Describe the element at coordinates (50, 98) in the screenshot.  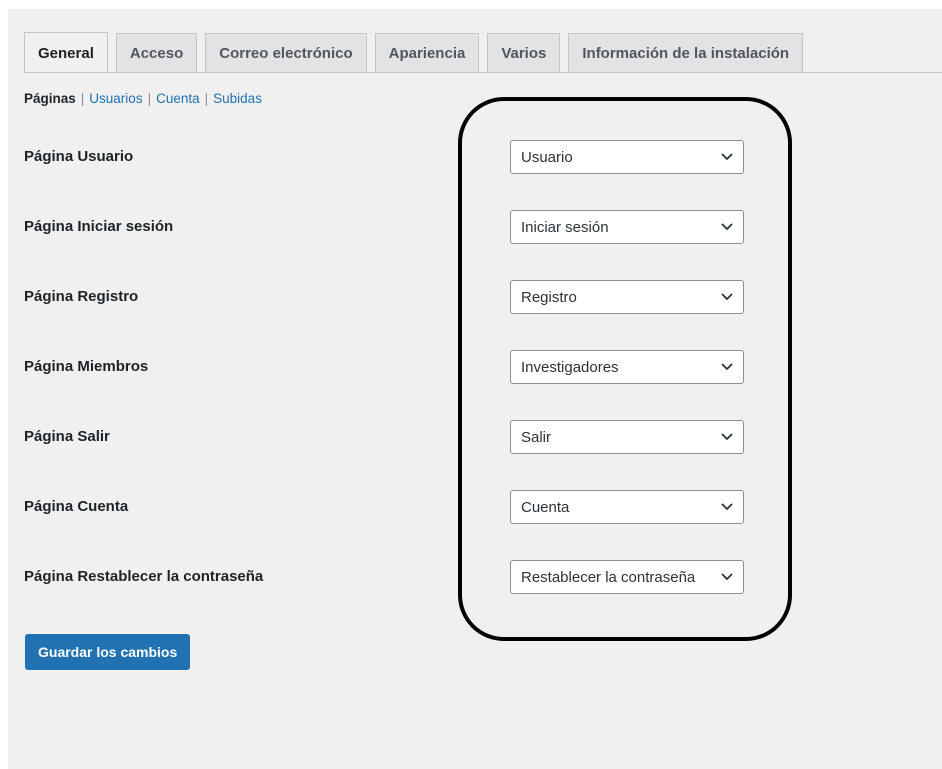
I see `subnav-current-paginas: Páginas` at that location.